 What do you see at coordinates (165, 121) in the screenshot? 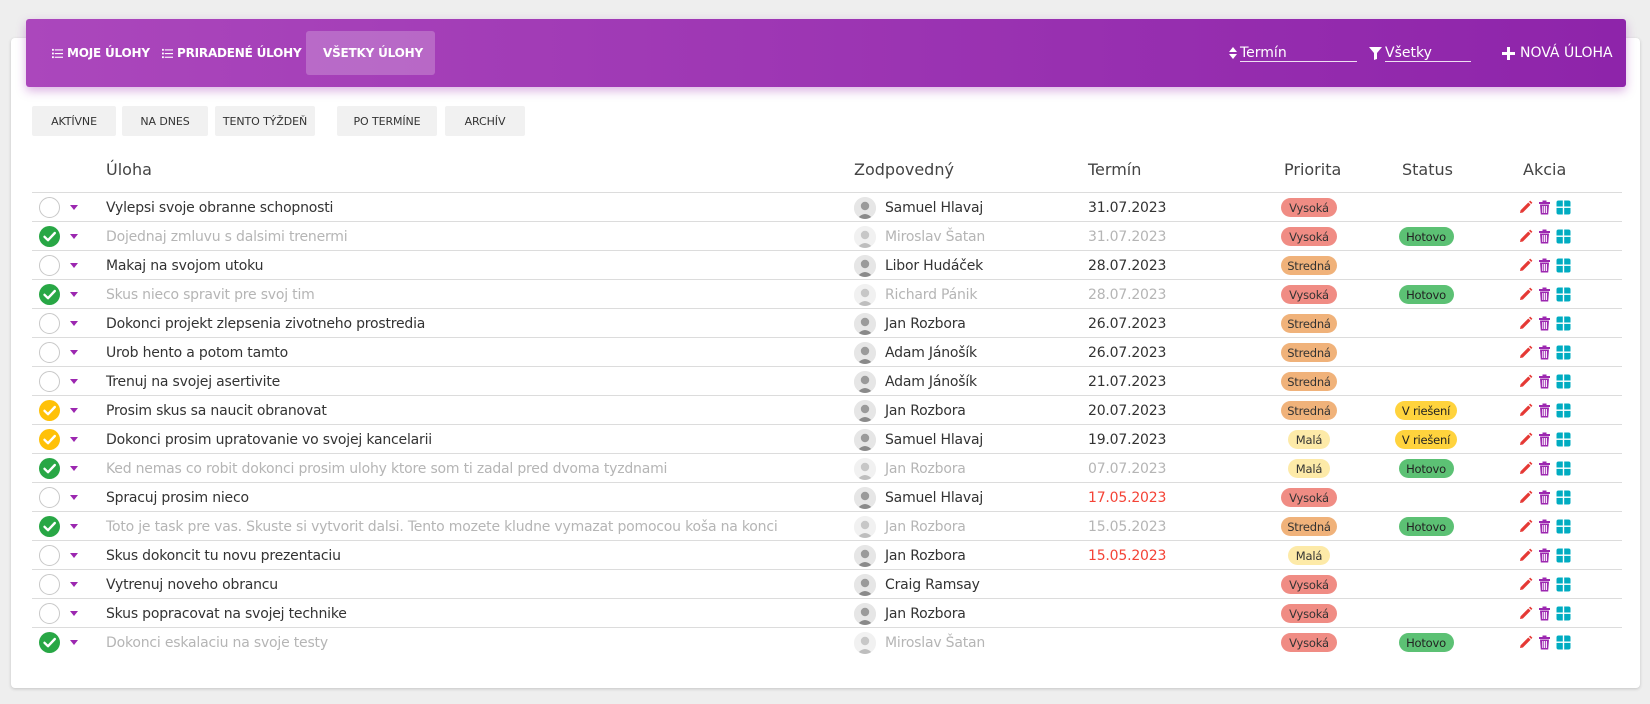
I see `filter-today-button: NA DNES` at bounding box center [165, 121].